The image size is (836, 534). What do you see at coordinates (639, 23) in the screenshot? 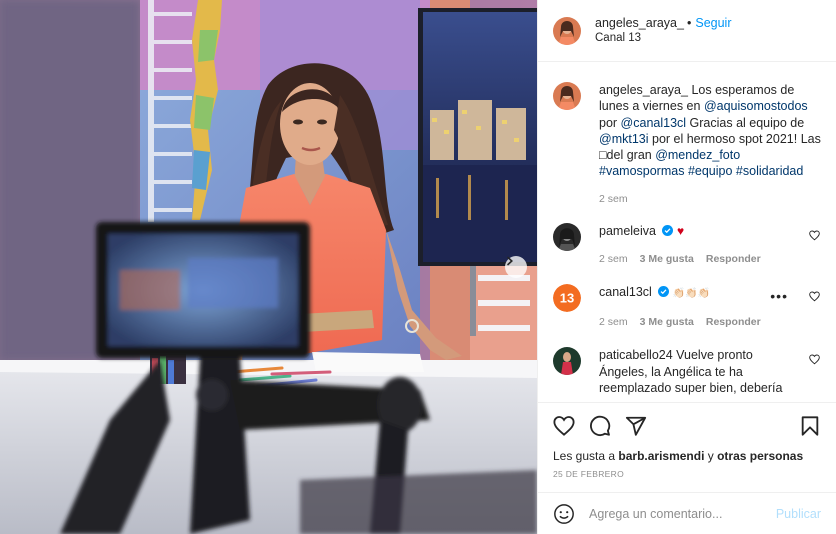
I see `author-username: angeles_araya_` at bounding box center [639, 23].